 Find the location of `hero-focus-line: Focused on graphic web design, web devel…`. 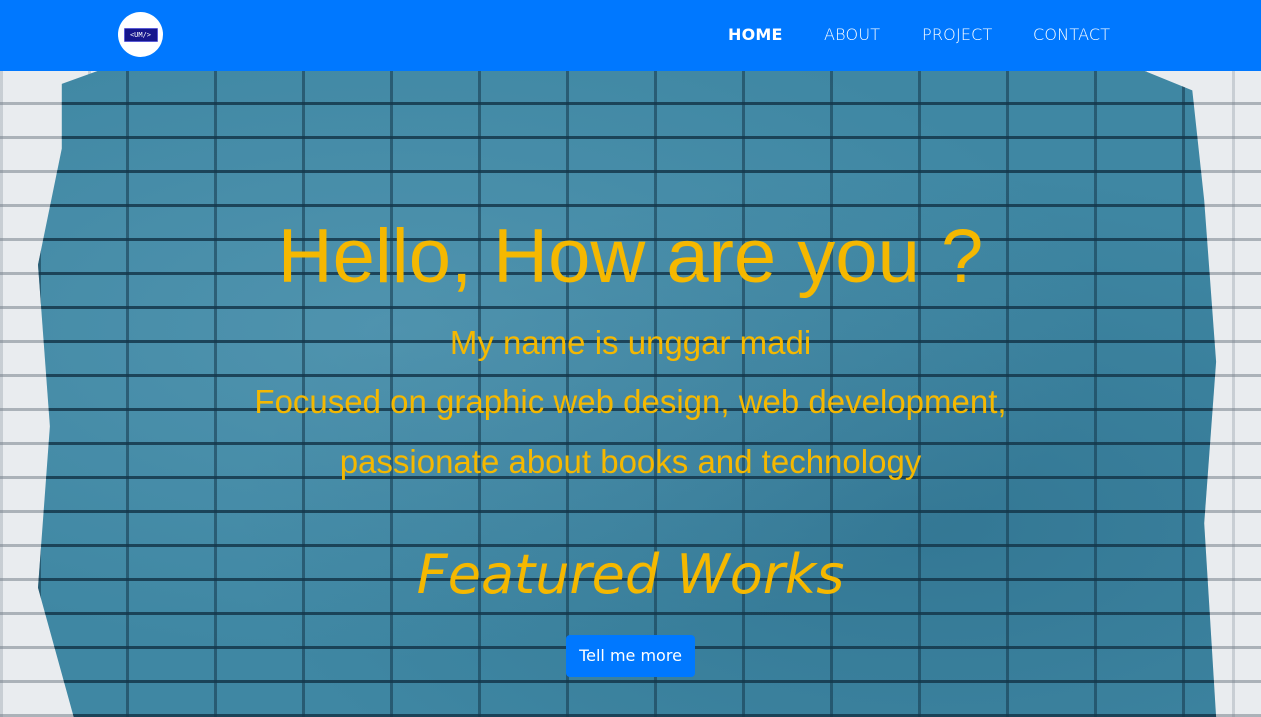

hero-focus-line: Focused on graphic web design, web devel… is located at coordinates (630, 401).